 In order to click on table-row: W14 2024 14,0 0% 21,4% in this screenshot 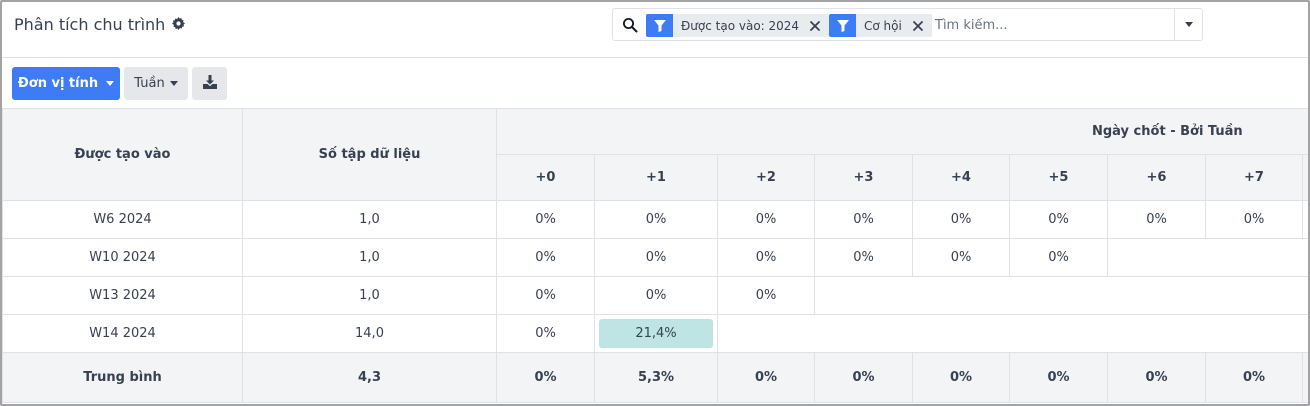, I will do `click(655, 333)`.